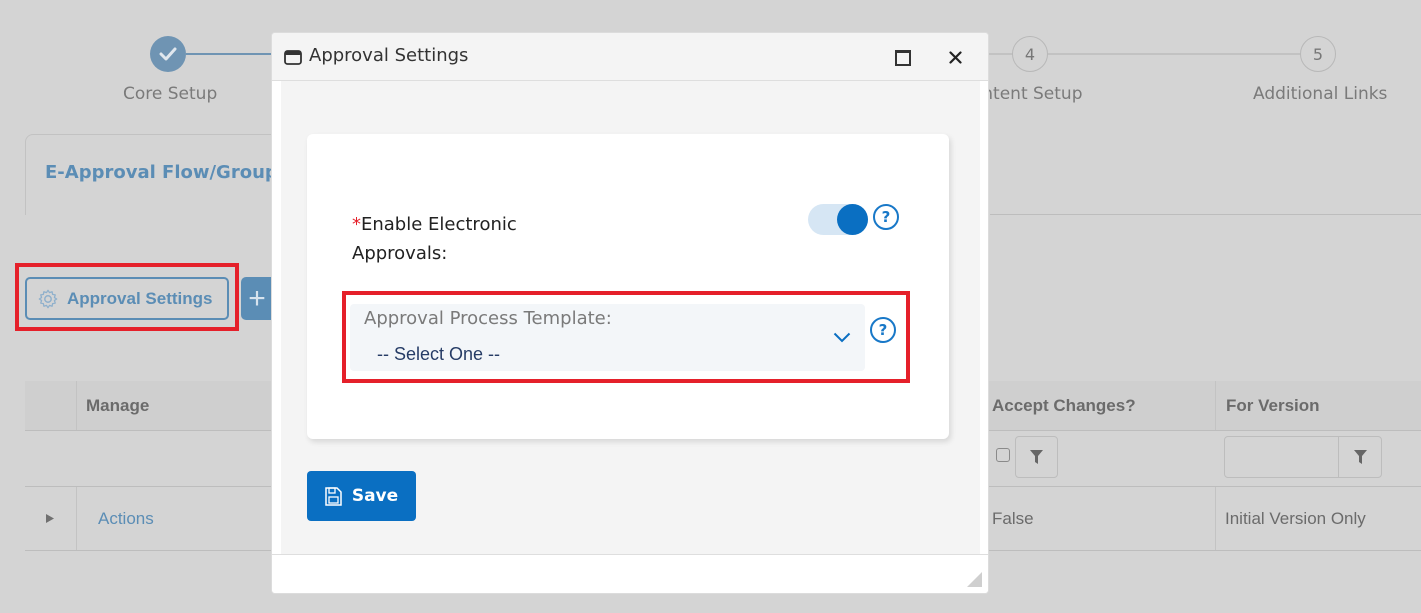 Image resolution: width=1421 pixels, height=613 pixels. Describe the element at coordinates (630, 57) in the screenshot. I see `dialog-header: Approval Settings` at that location.